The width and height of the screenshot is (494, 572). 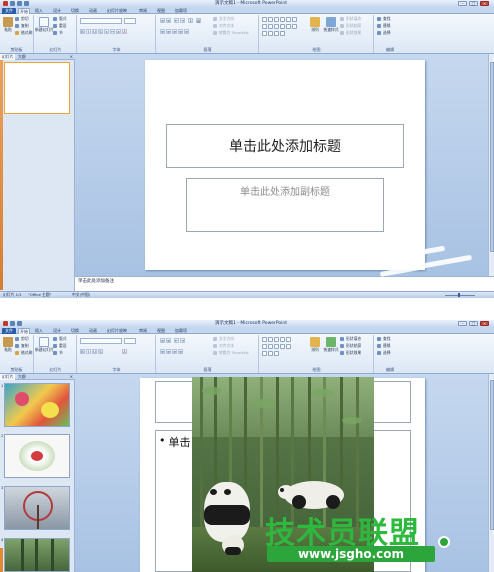 I want to click on smartart-button: 转换为 SmartArt, so click(x=231, y=33).